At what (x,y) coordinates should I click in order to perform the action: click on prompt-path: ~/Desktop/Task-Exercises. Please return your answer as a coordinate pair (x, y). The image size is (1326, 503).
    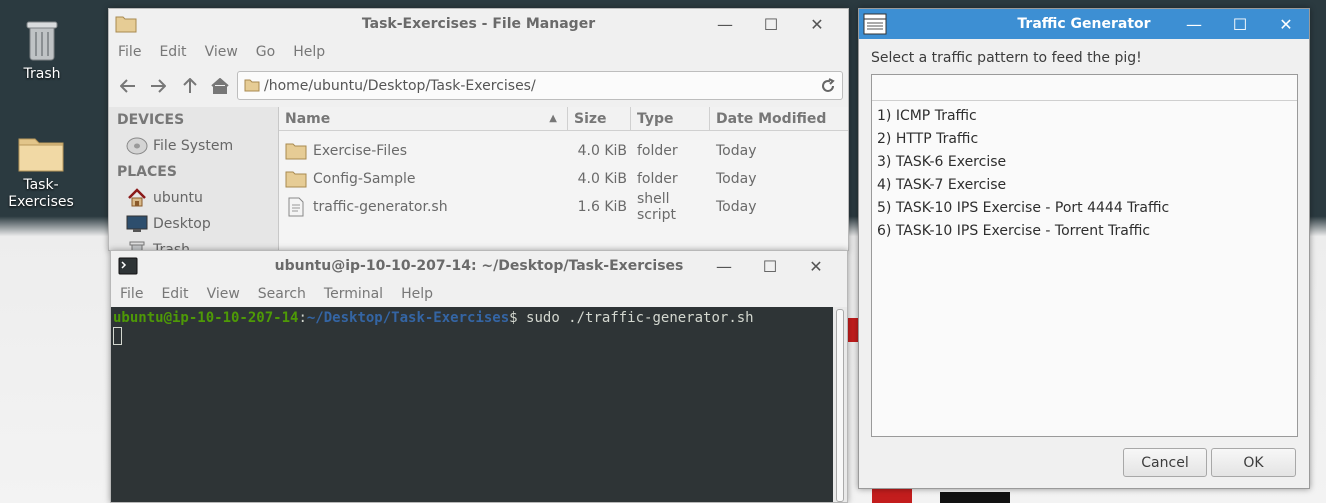
    Looking at the image, I should click on (408, 318).